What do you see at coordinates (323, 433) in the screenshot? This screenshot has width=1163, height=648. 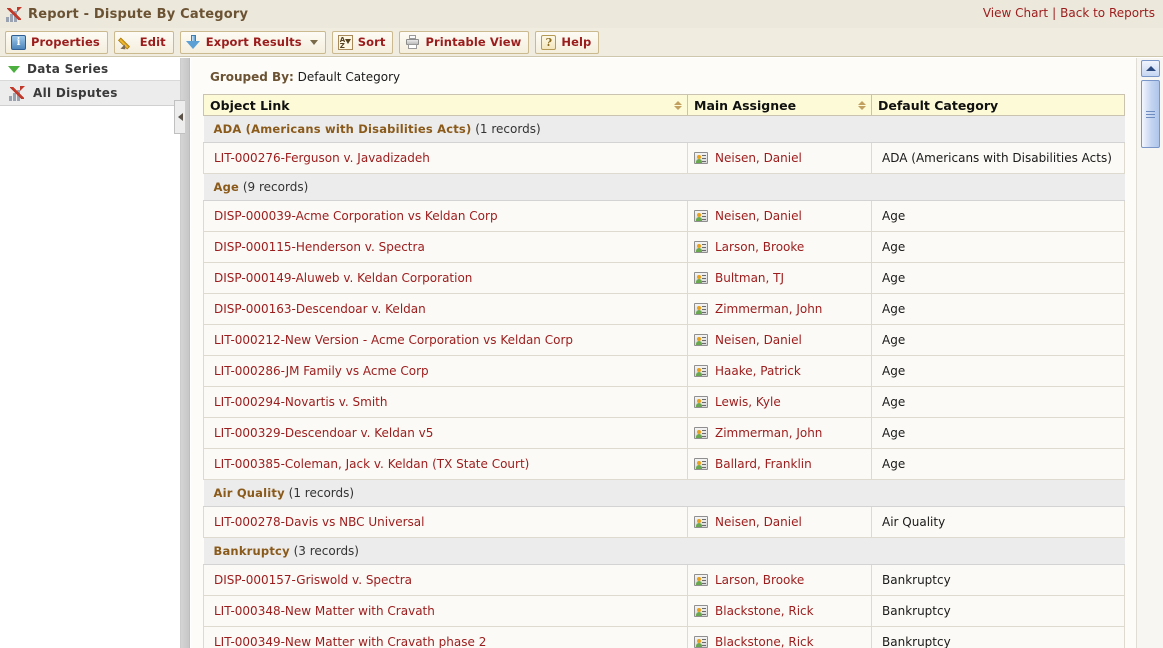 I see `object-link: LIT-000329-Descendoar v. Keldan v5` at bounding box center [323, 433].